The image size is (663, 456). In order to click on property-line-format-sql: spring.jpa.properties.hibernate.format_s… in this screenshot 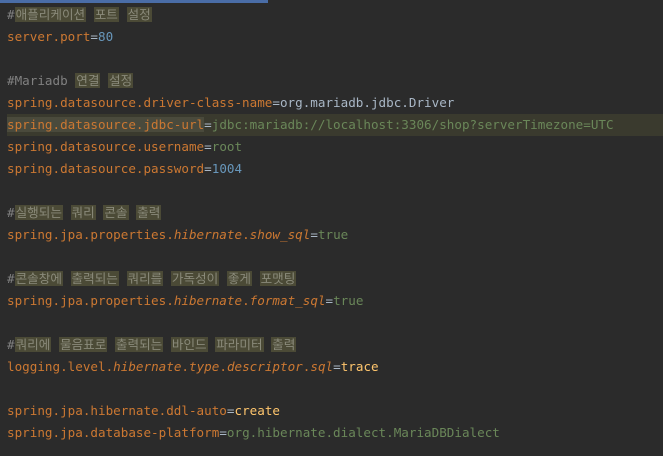, I will do `click(335, 301)`.